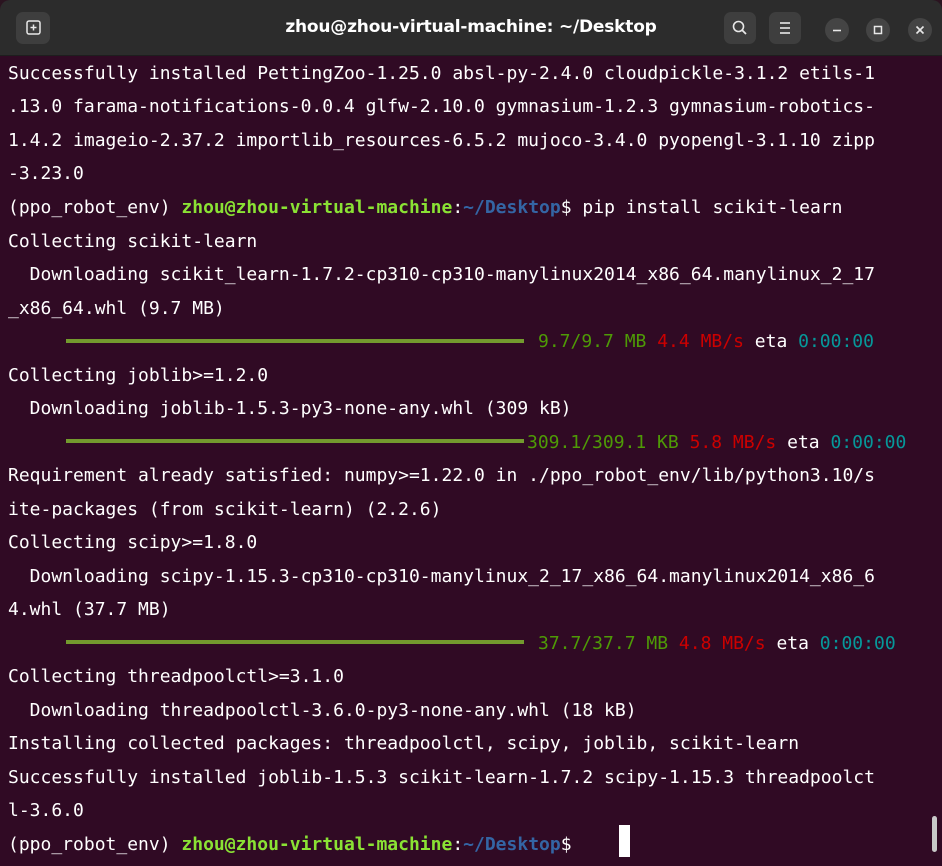 The width and height of the screenshot is (942, 866). Describe the element at coordinates (712, 207) in the screenshot. I see `prompt-command: pip install scikit-learn` at that location.